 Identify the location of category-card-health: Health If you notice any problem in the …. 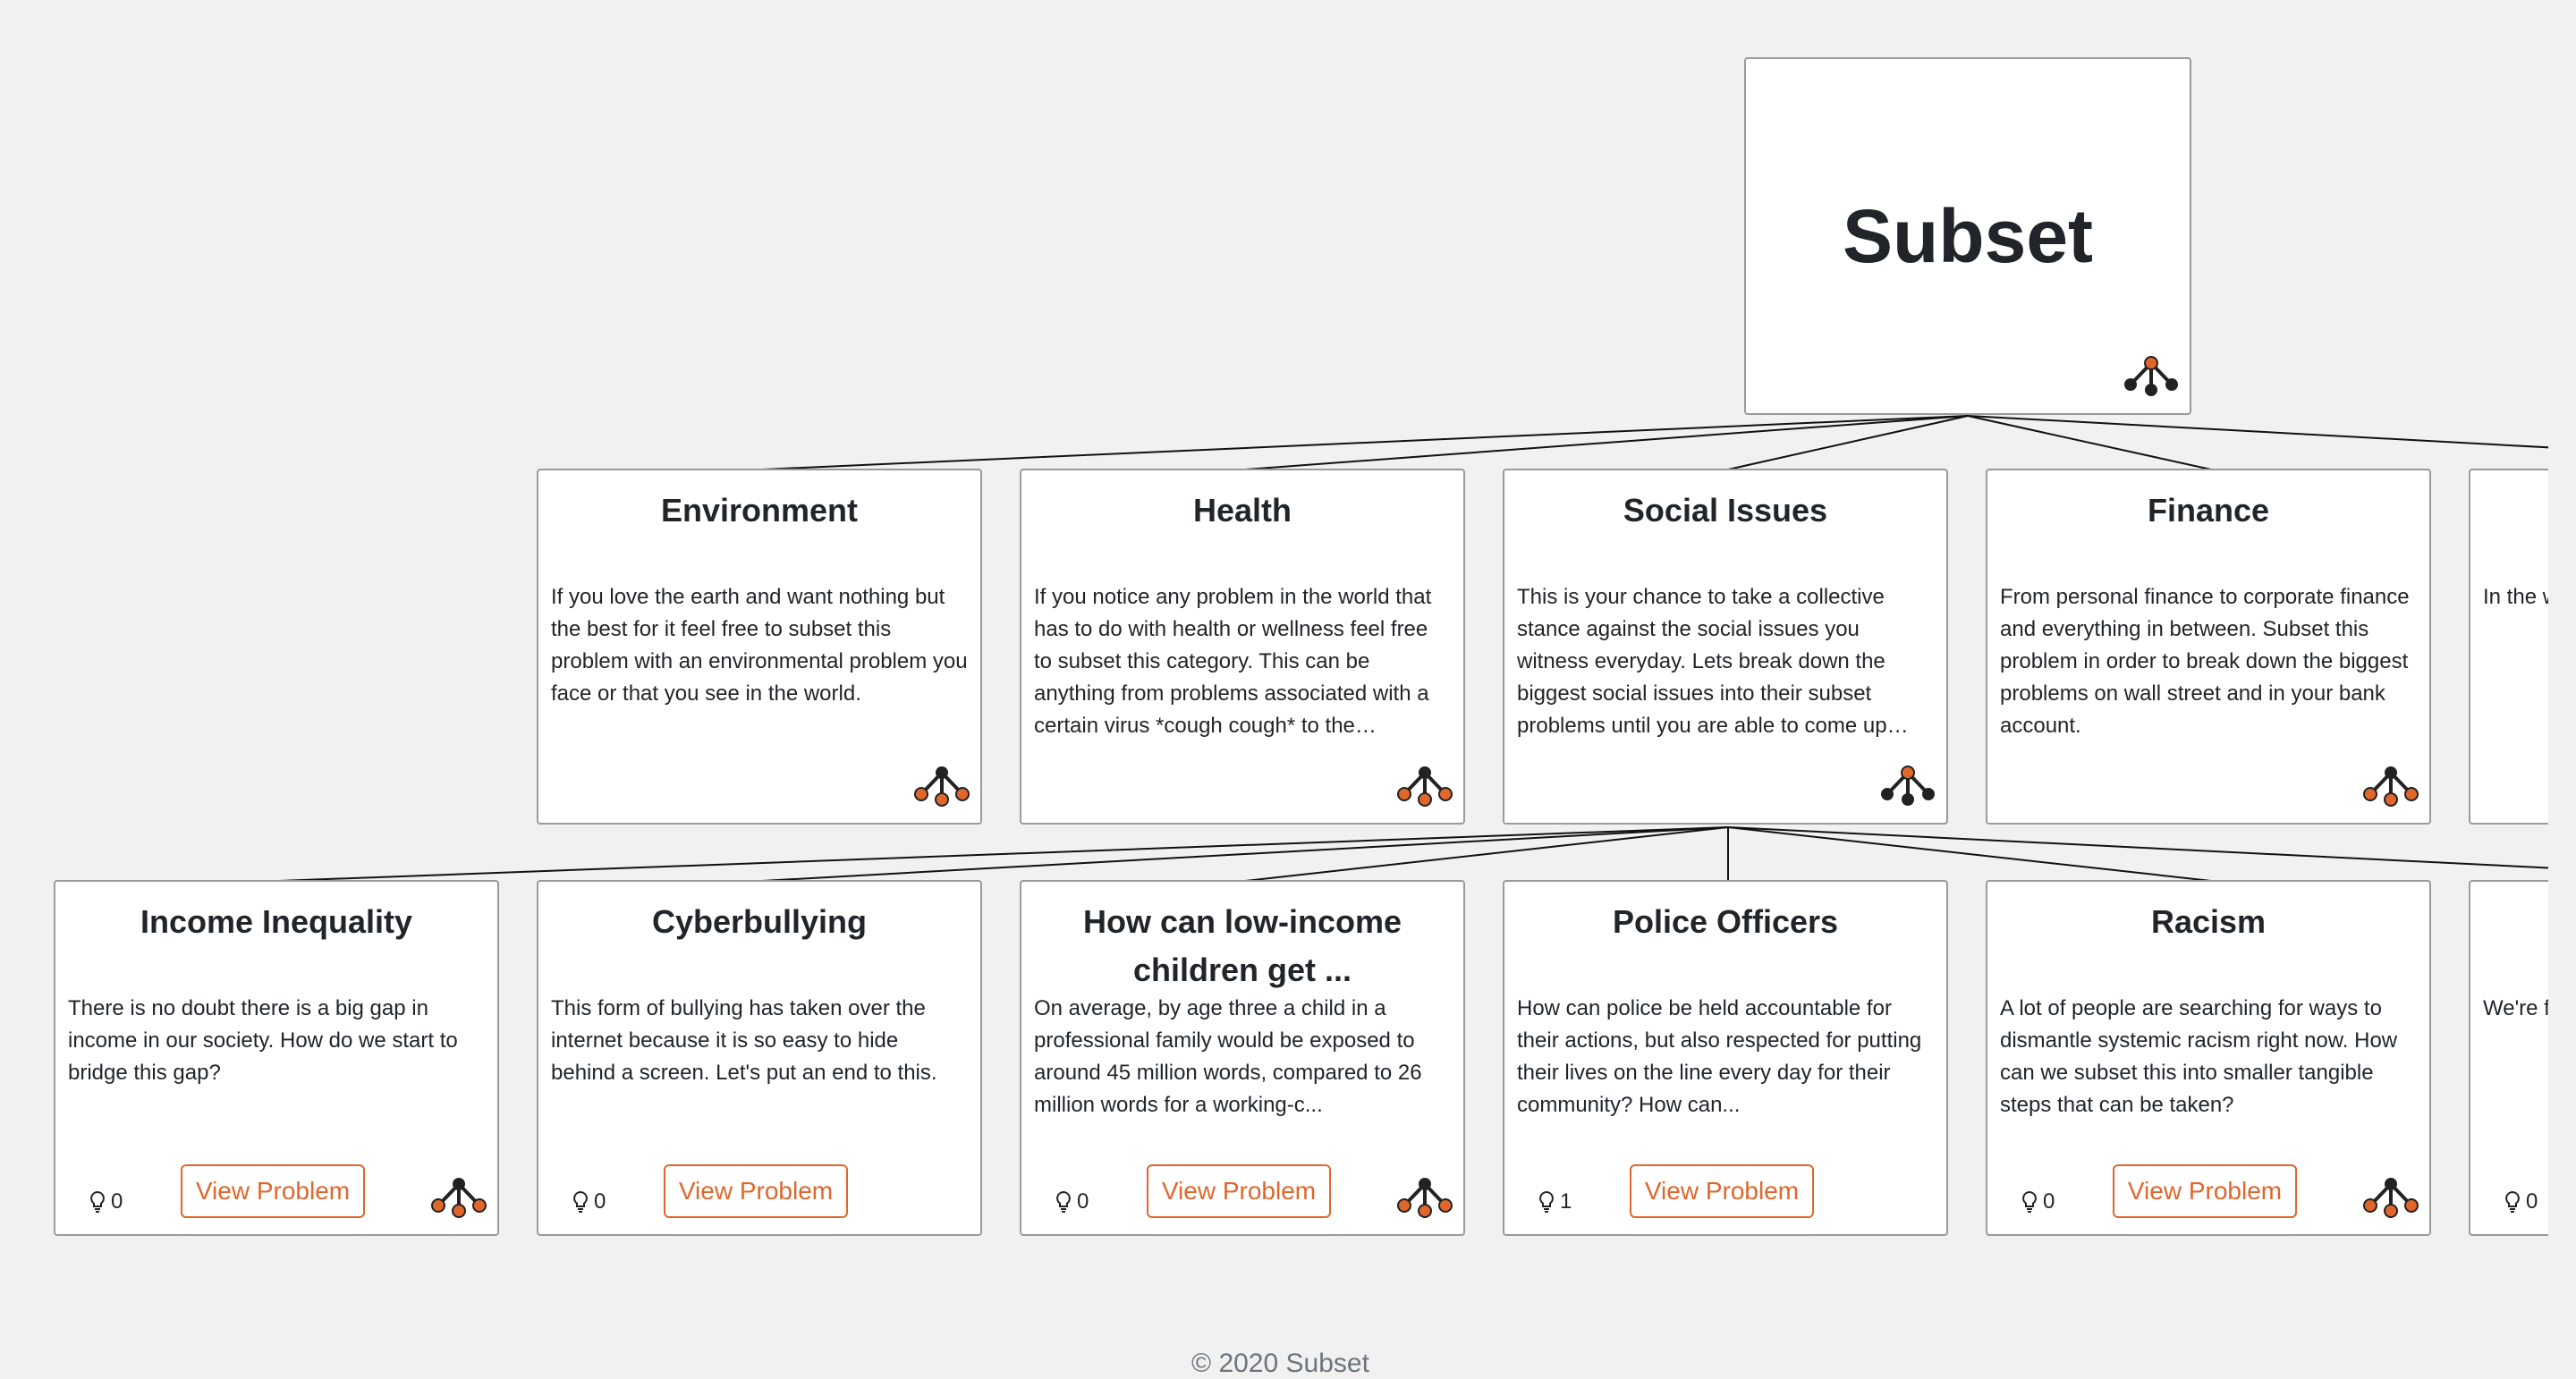
(1242, 647).